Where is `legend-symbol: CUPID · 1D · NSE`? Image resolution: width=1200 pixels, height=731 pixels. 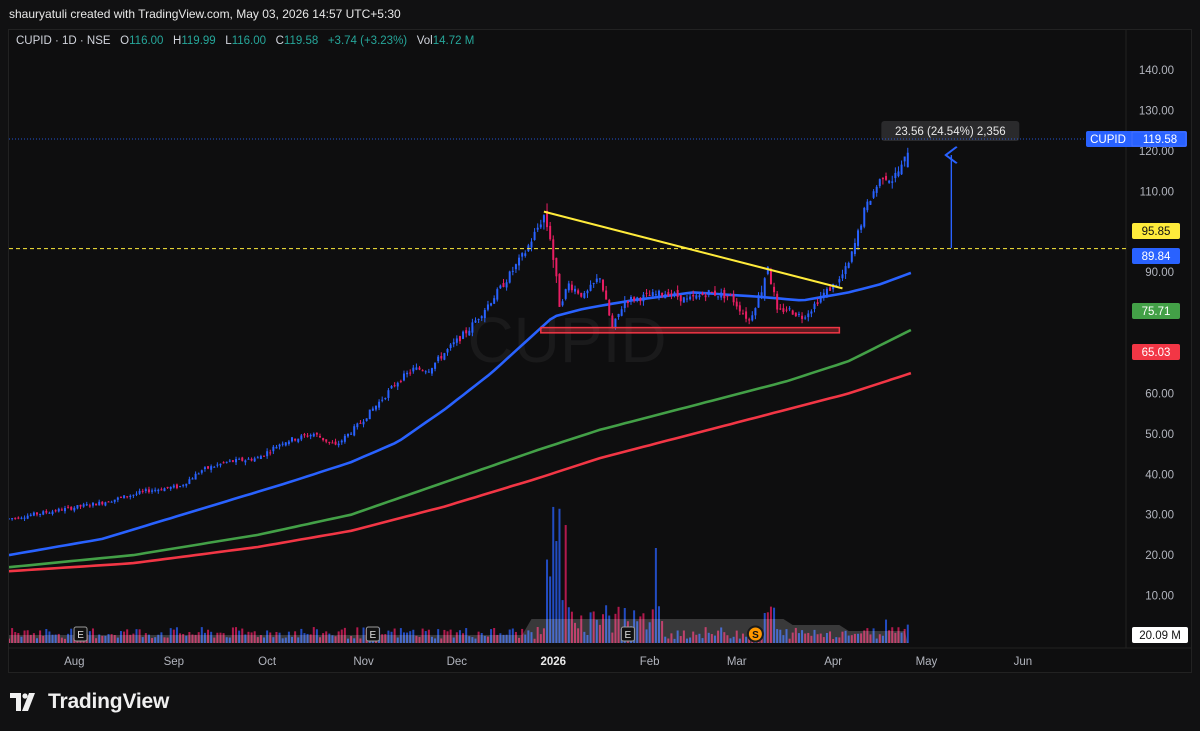 legend-symbol: CUPID · 1D · NSE is located at coordinates (63, 41).